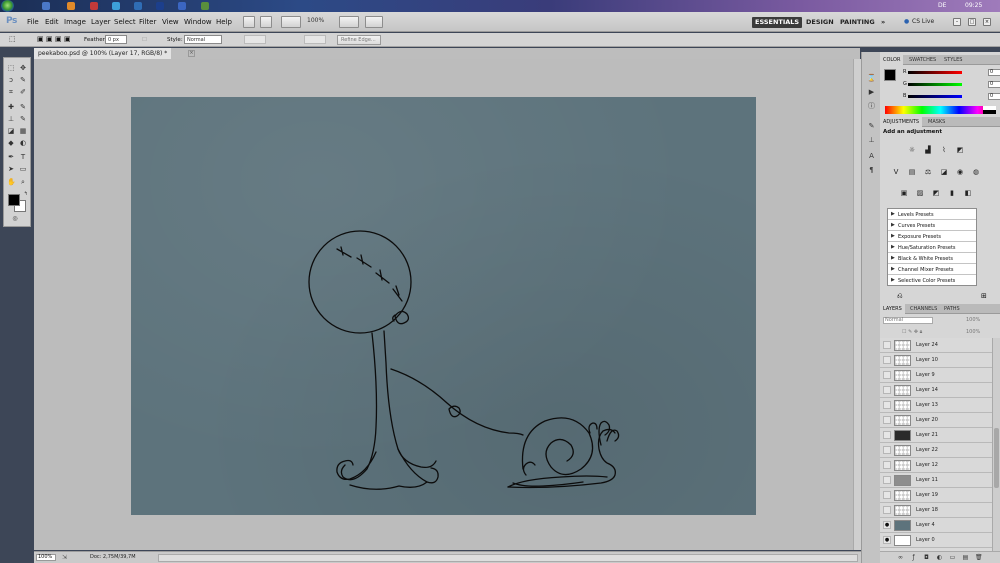  I want to click on tab-masks: MASKS, so click(936, 122).